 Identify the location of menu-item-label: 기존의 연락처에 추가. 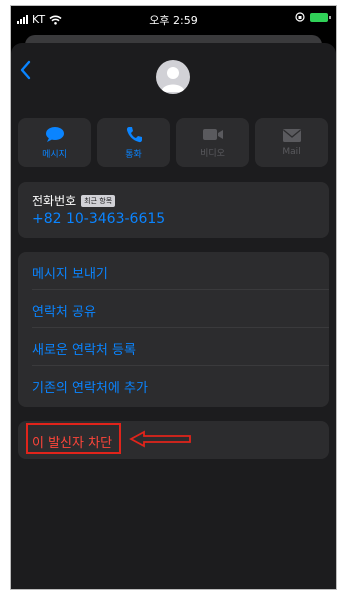
(90, 388).